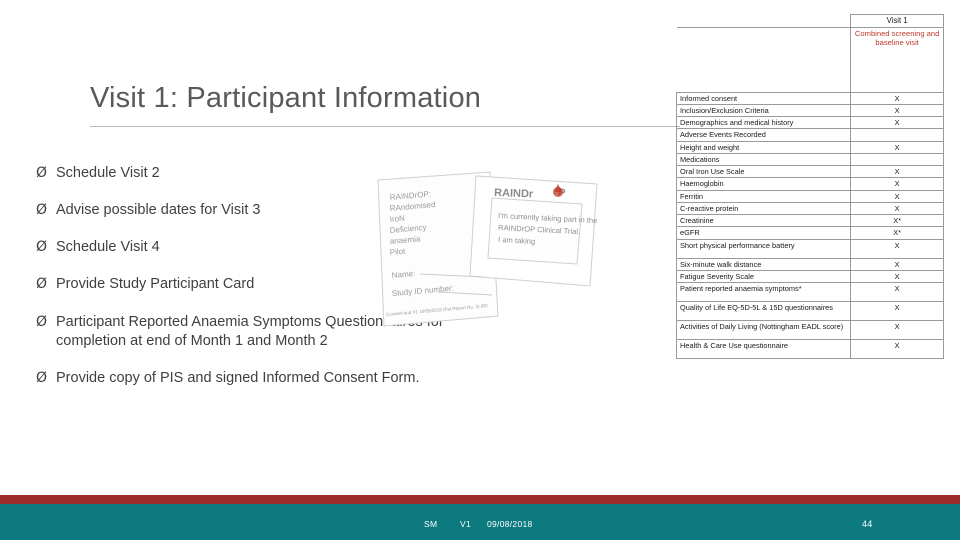 Image resolution: width=960 pixels, height=540 pixels. What do you see at coordinates (763, 123) in the screenshot?
I see `row-label: Demographics and medical history` at bounding box center [763, 123].